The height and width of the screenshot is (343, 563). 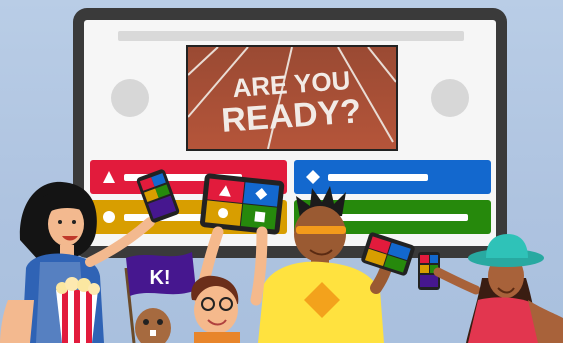 I want to click on boy-with-glasses, so click(x=215, y=309).